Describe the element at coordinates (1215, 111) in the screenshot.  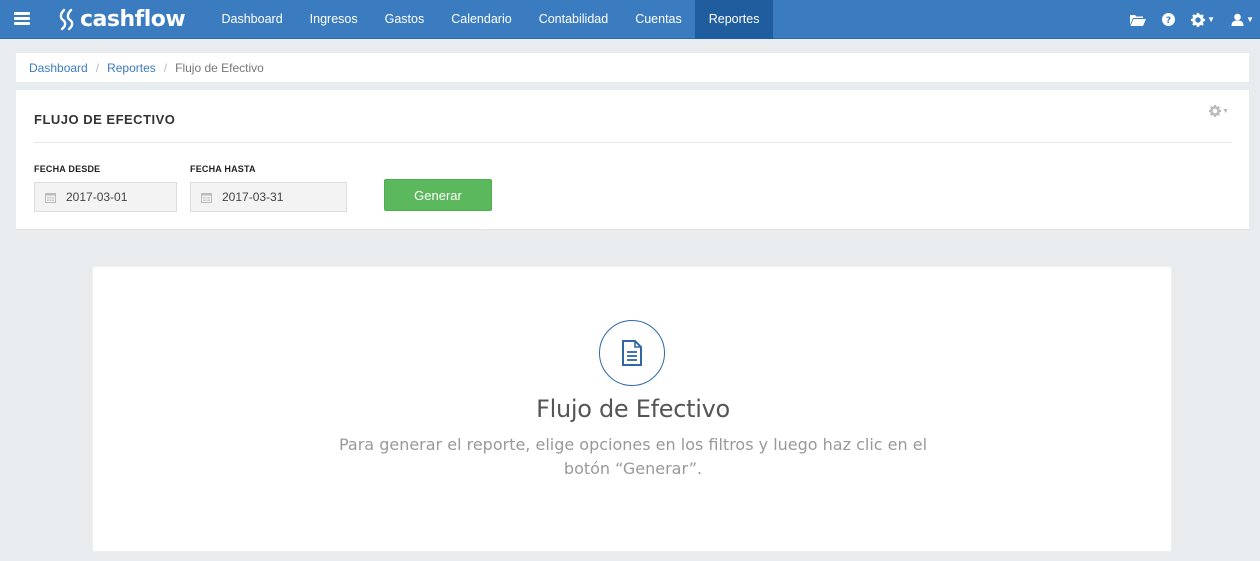
I see `gear-icon` at that location.